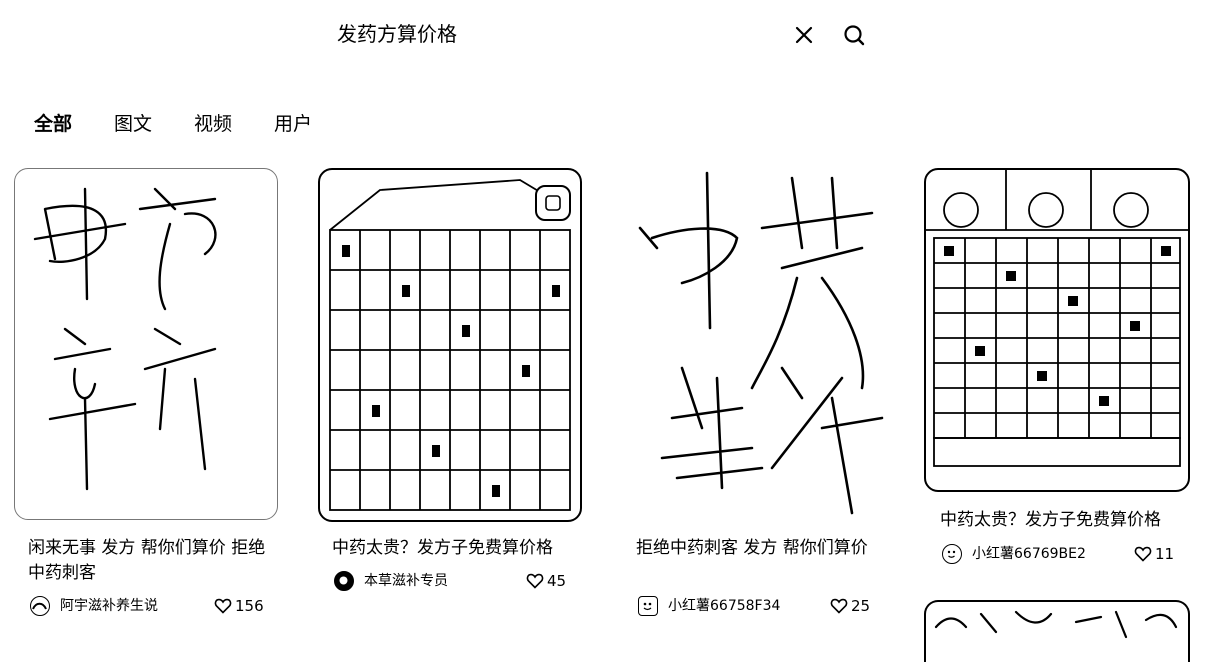 The image size is (1215, 662). Describe the element at coordinates (607, 35) in the screenshot. I see `search-bar: 发药方算价格` at that location.